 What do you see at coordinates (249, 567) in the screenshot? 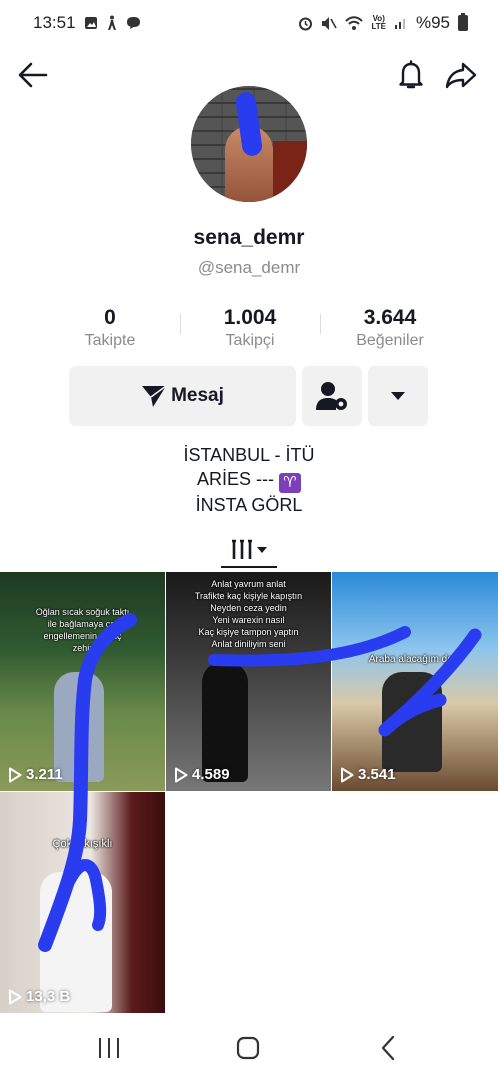
I see `tab-underline` at bounding box center [249, 567].